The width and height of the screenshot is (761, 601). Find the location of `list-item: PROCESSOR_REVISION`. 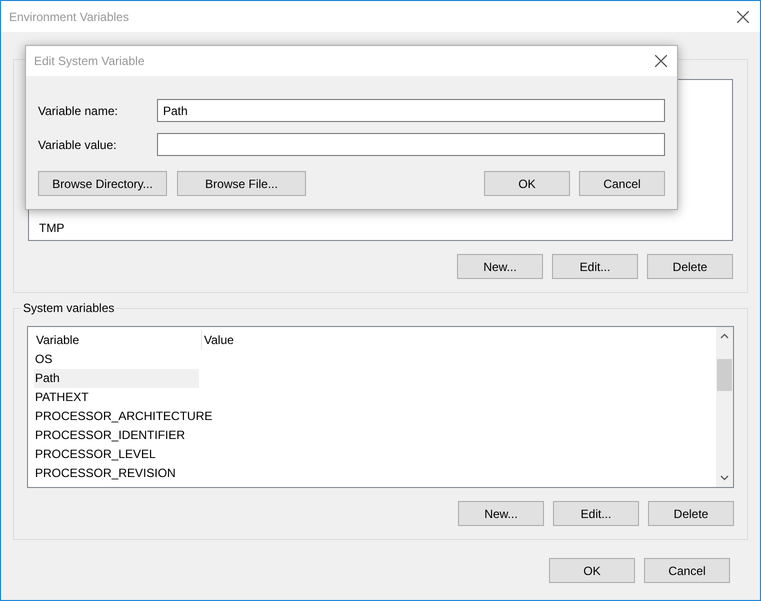

list-item: PROCESSOR_REVISION is located at coordinates (116, 473).